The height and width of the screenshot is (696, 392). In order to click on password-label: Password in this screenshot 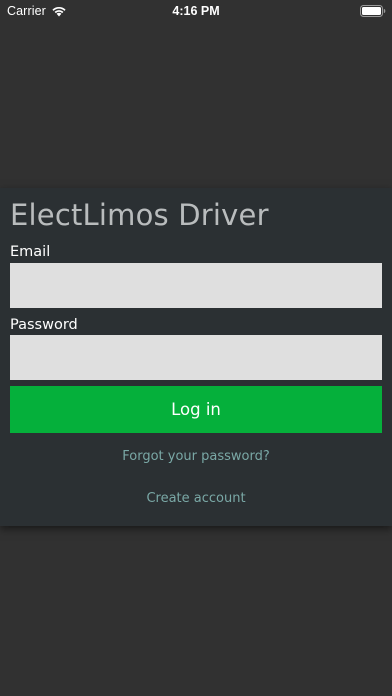, I will do `click(44, 325)`.